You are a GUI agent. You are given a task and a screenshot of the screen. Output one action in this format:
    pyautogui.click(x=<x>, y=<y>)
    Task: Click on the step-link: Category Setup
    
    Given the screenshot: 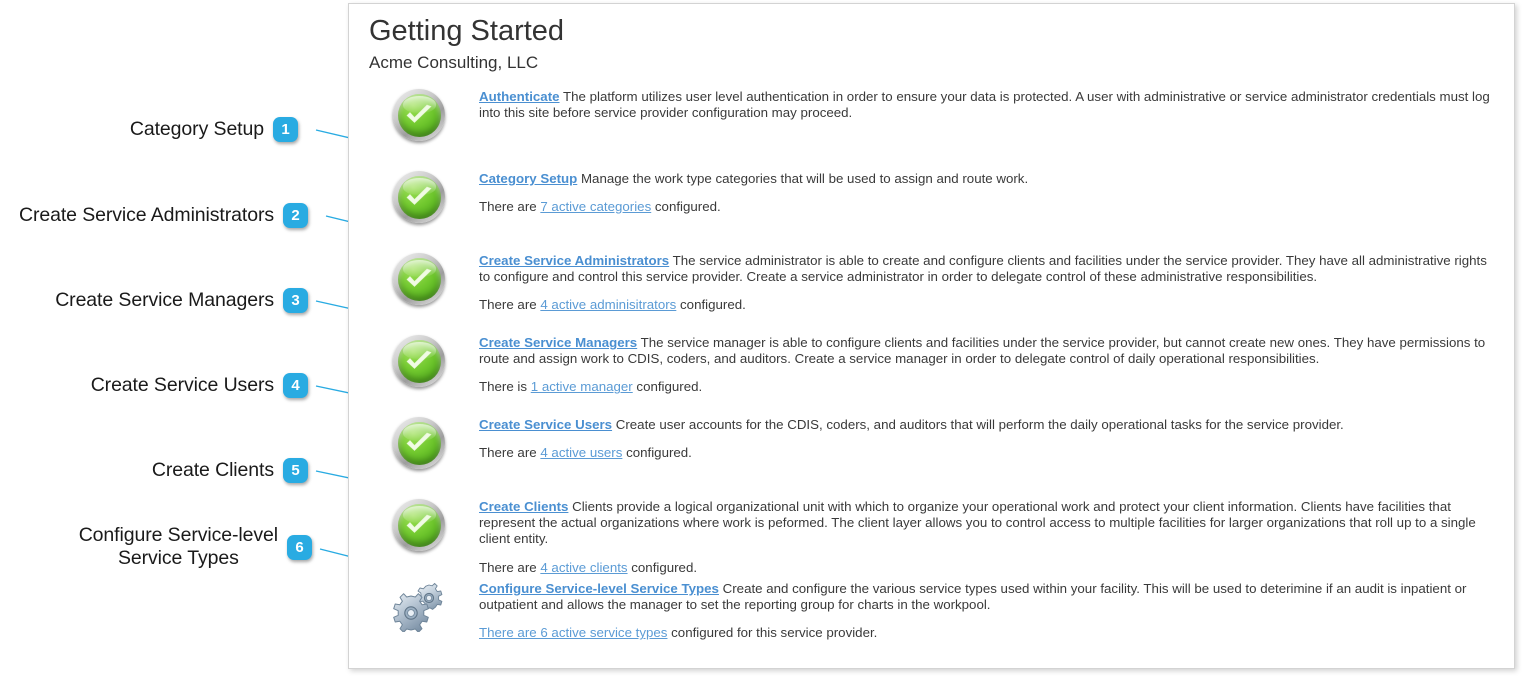 What is the action you would take?
    pyautogui.click(x=528, y=178)
    